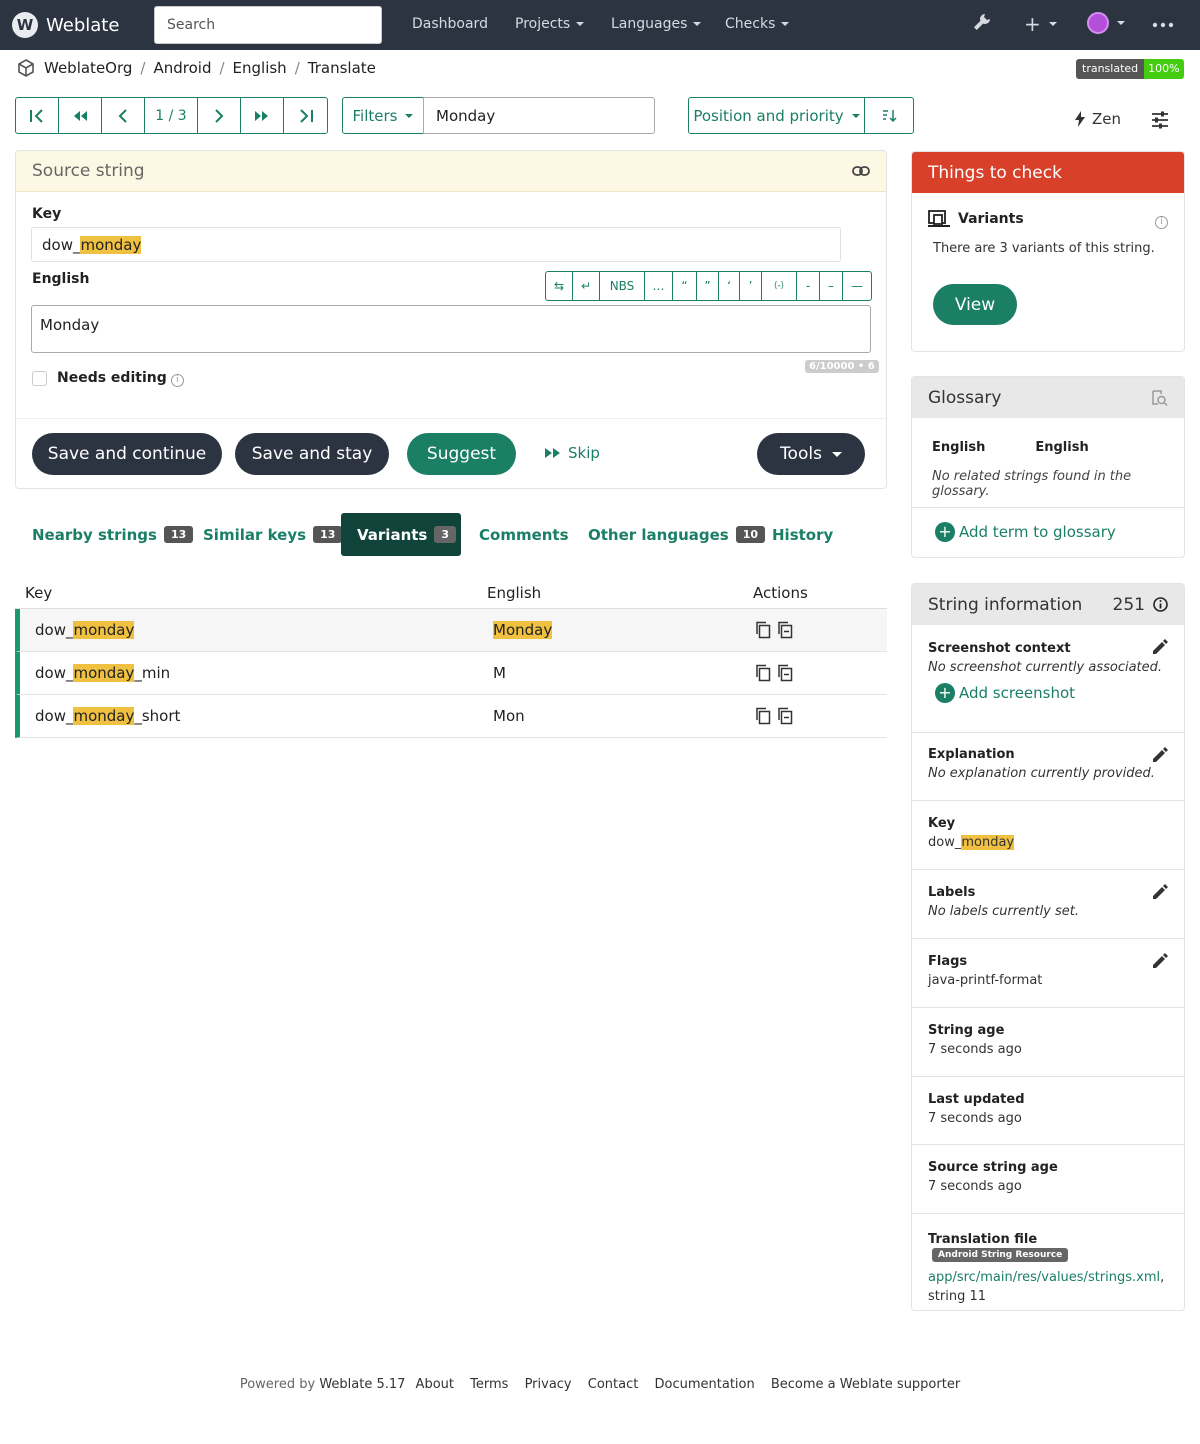 Image resolution: width=1200 pixels, height=1444 pixels. Describe the element at coordinates (656, 24) in the screenshot. I see `nav-languages: Languages` at that location.